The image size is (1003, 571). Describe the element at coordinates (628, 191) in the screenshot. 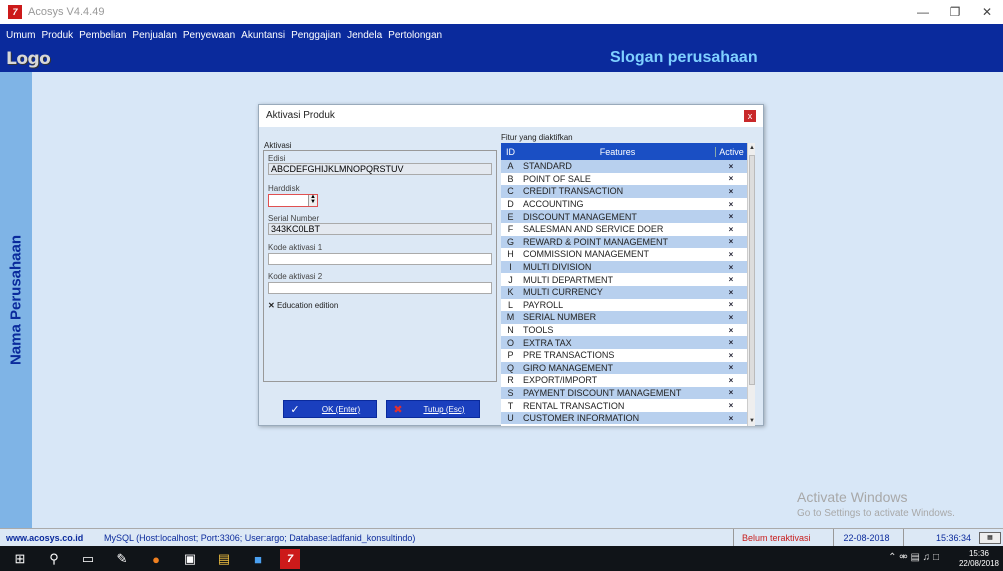

I see `table-row: C CREDIT TRANSACTION ×` at that location.